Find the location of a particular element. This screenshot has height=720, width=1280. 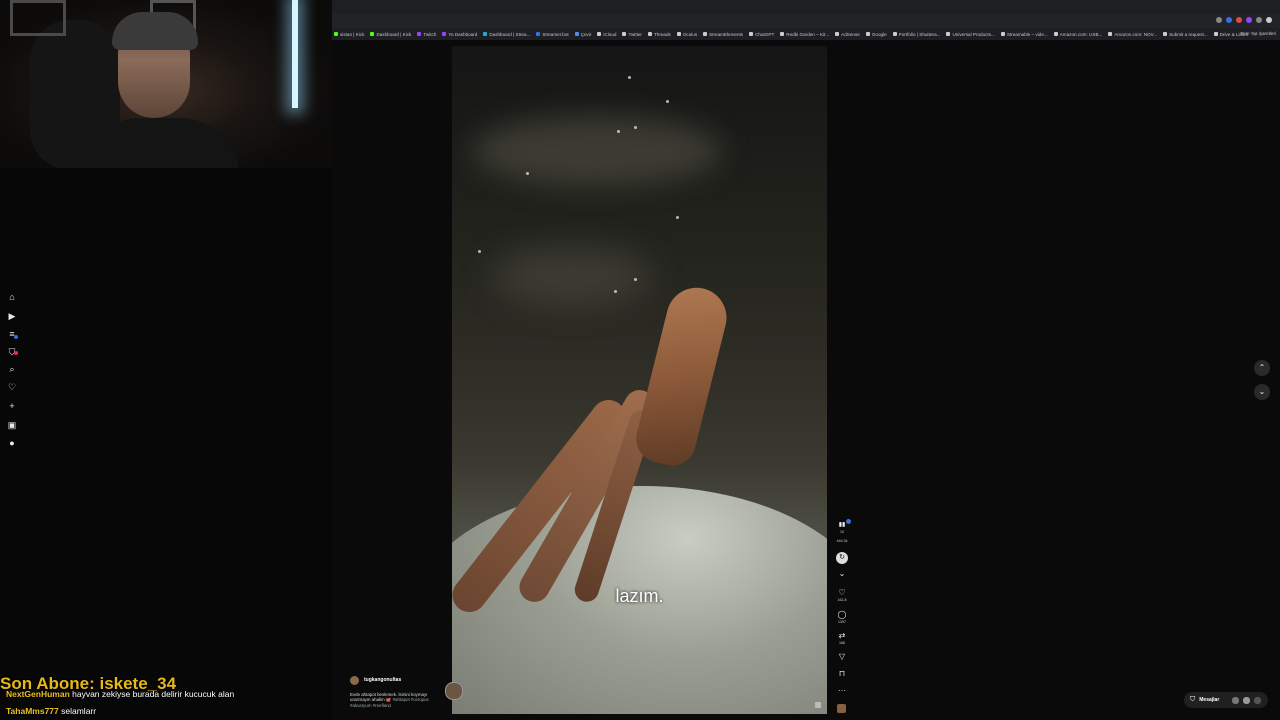

bookmark-item: Çevir is located at coordinates (582, 34).